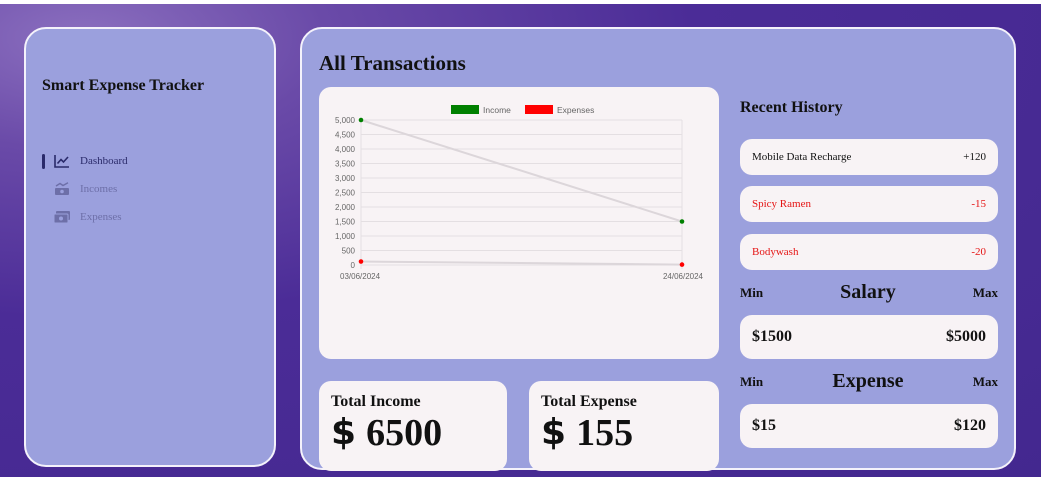 The image size is (1041, 477). Describe the element at coordinates (978, 252) in the screenshot. I see `history-item-amount: -20` at that location.